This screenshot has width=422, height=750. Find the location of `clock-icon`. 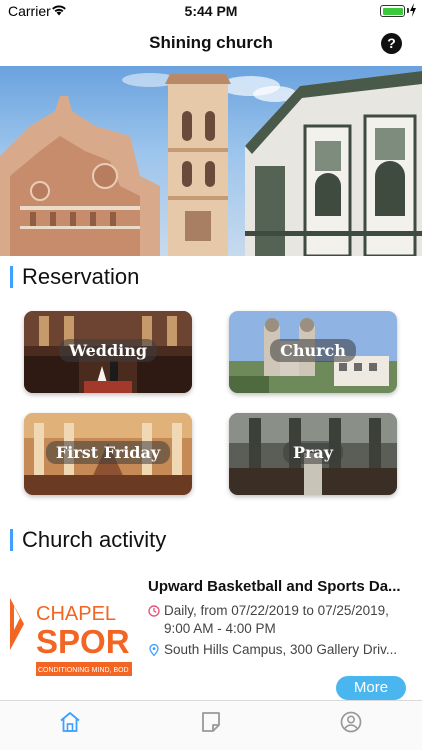

clock-icon is located at coordinates (154, 611).